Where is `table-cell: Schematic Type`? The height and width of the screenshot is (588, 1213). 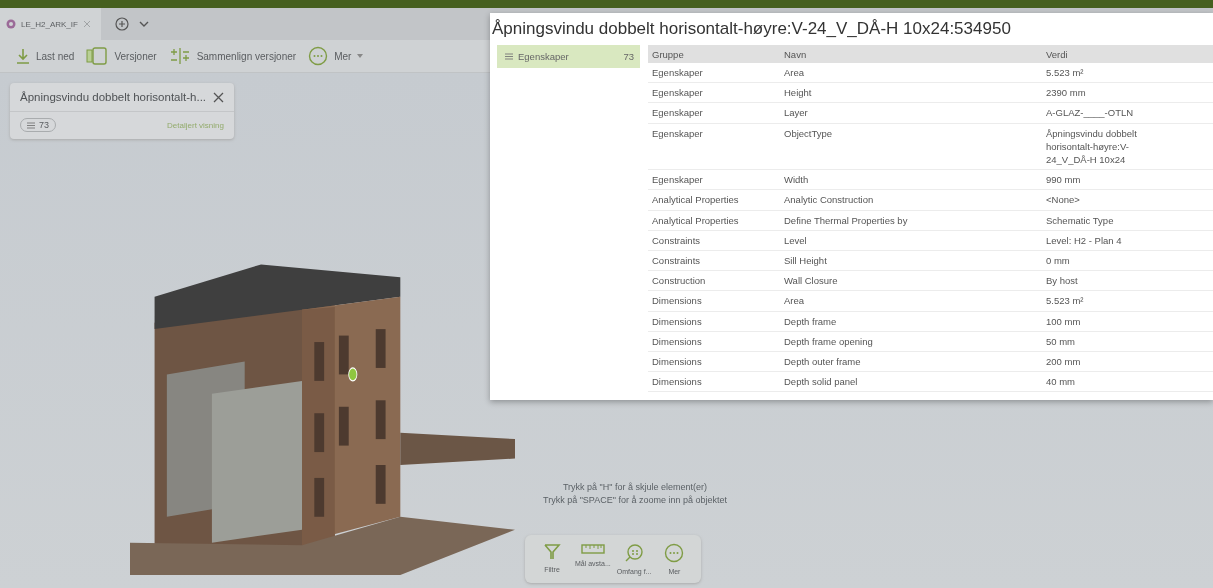 table-cell: Schematic Type is located at coordinates (1080, 220).